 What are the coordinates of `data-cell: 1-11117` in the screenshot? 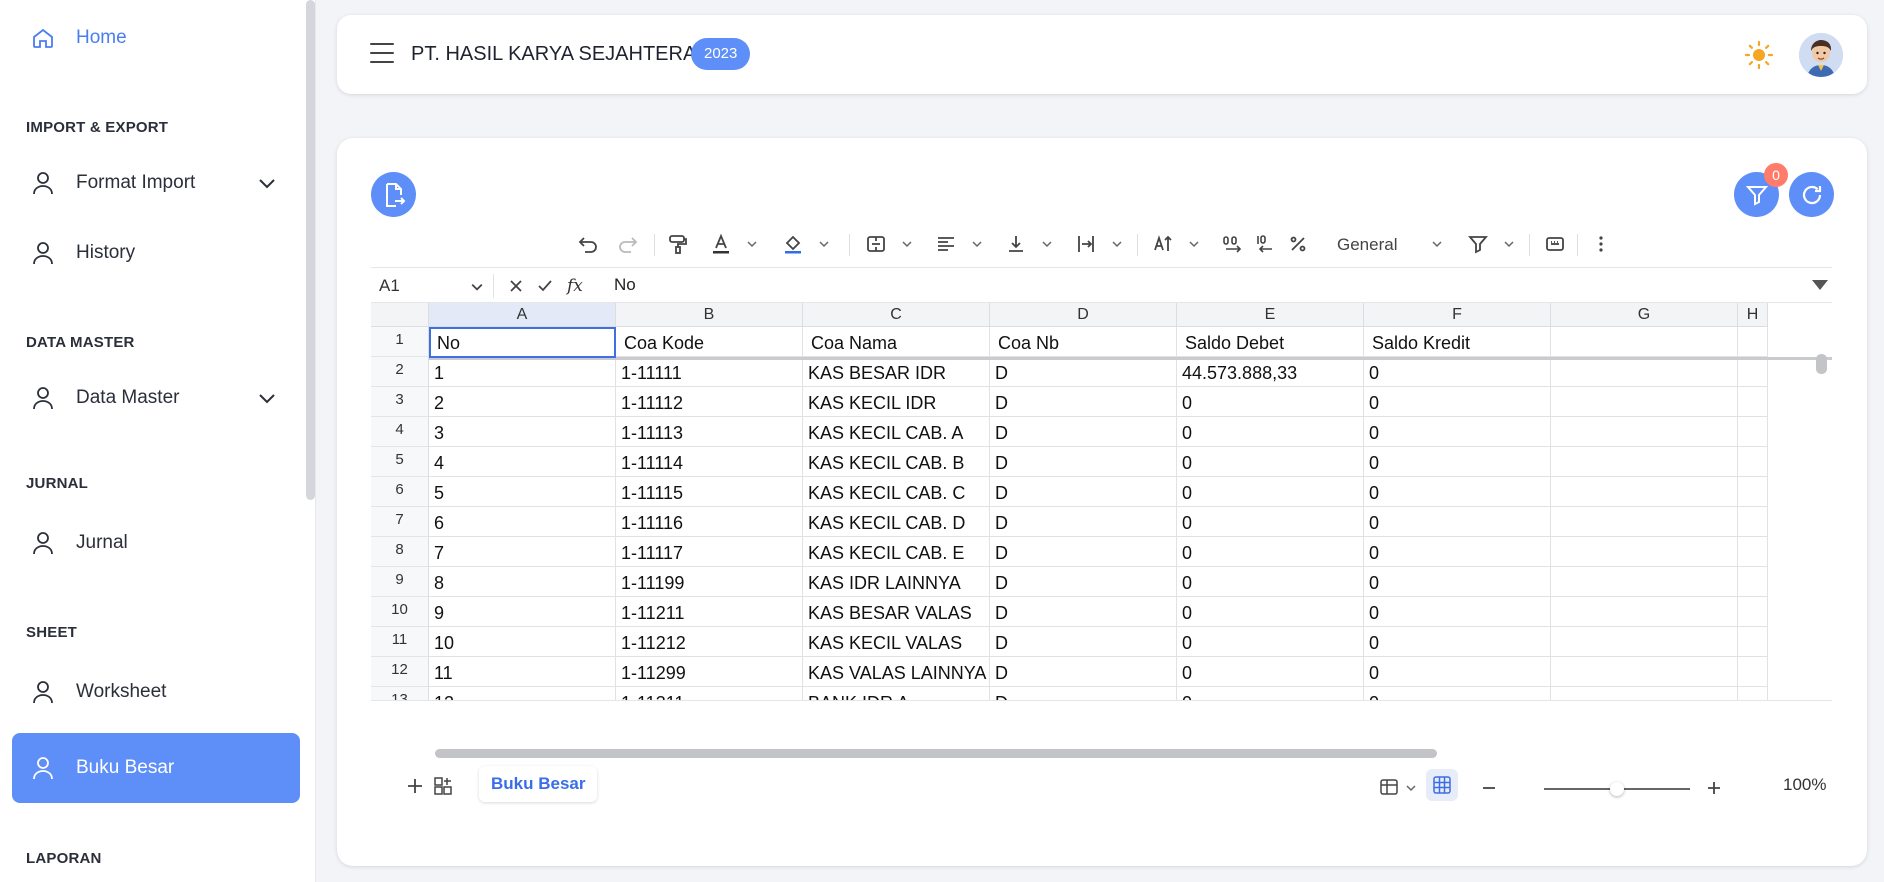 It's located at (709, 552).